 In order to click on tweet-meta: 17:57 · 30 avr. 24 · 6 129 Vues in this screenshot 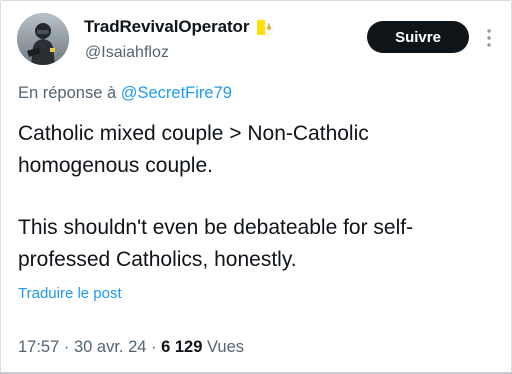, I will do `click(131, 347)`.